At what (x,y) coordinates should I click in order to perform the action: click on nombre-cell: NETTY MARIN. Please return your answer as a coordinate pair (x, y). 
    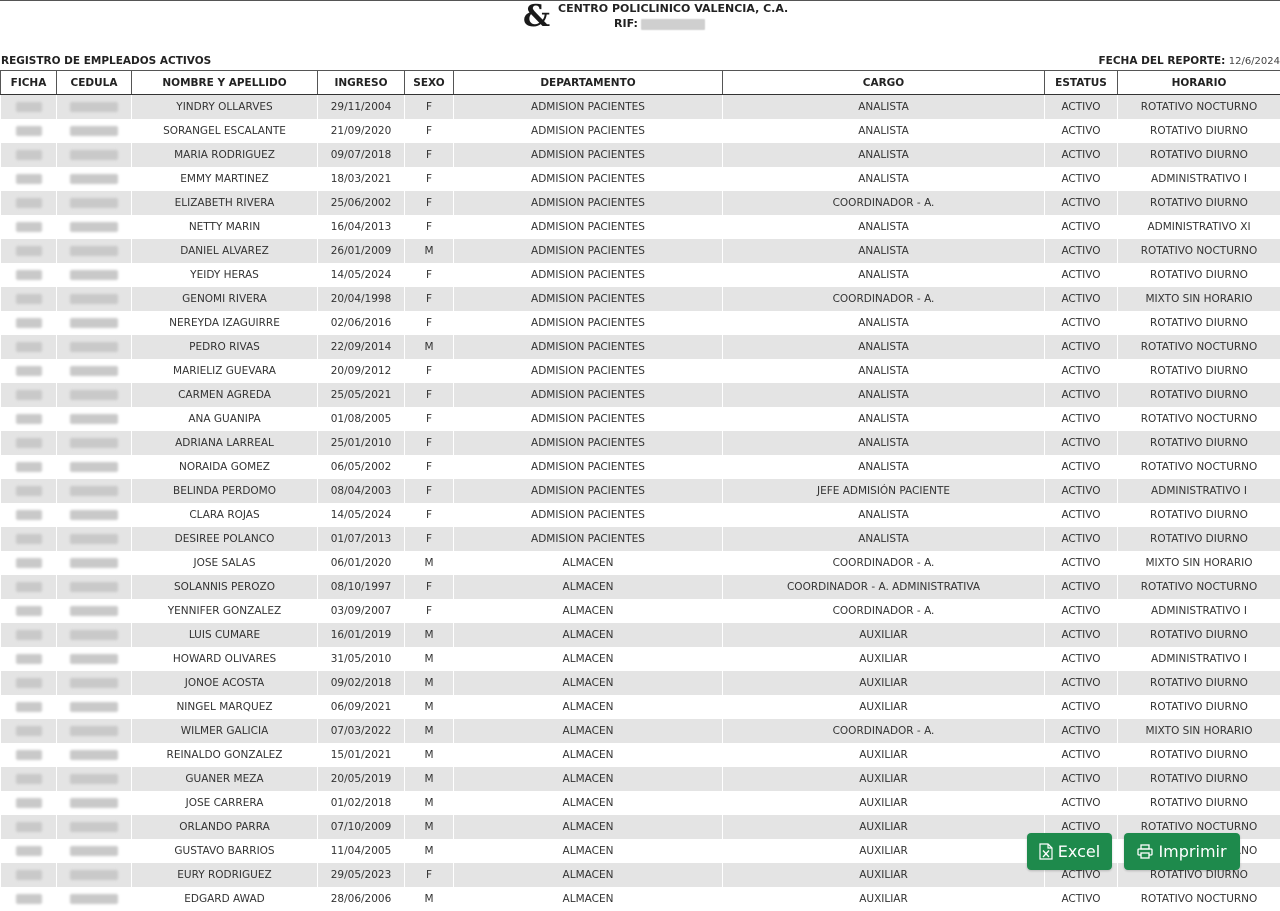
    Looking at the image, I should click on (225, 227).